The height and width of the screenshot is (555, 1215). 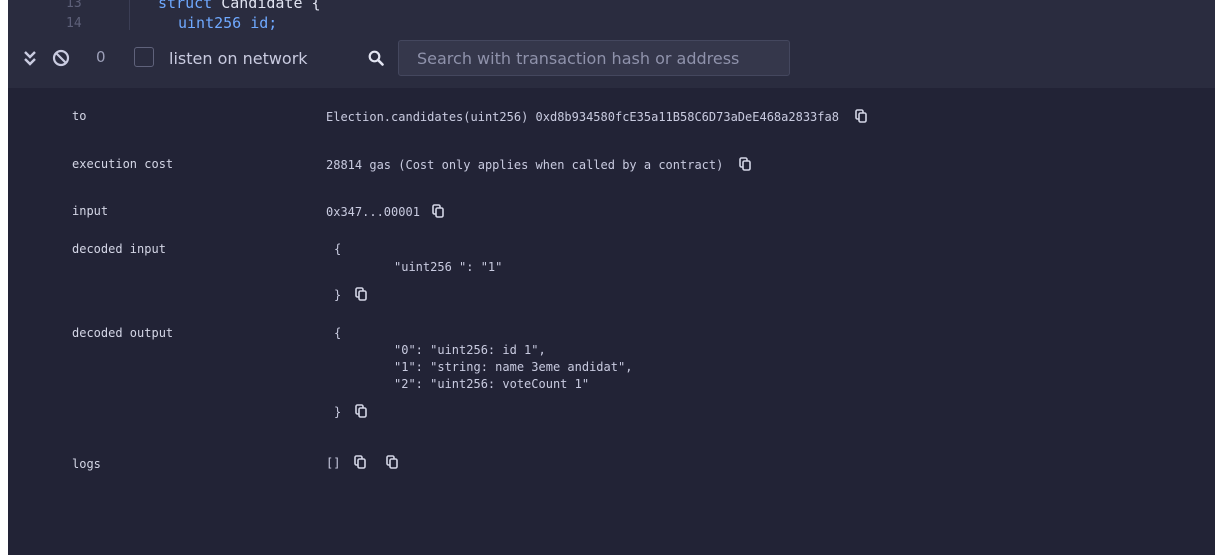 What do you see at coordinates (61, 58) in the screenshot?
I see `prohibit-icon` at bounding box center [61, 58].